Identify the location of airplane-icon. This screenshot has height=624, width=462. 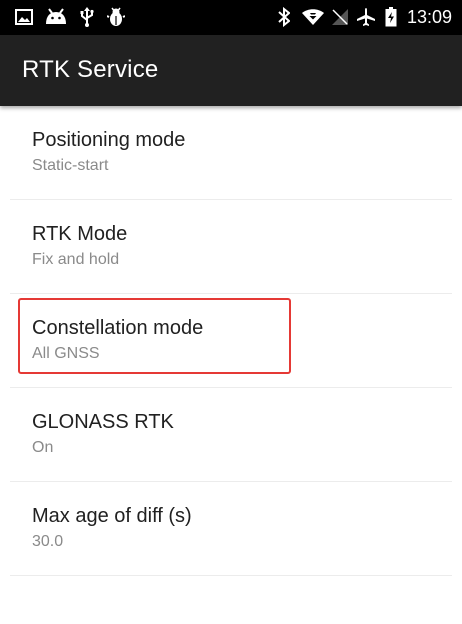
(366, 17).